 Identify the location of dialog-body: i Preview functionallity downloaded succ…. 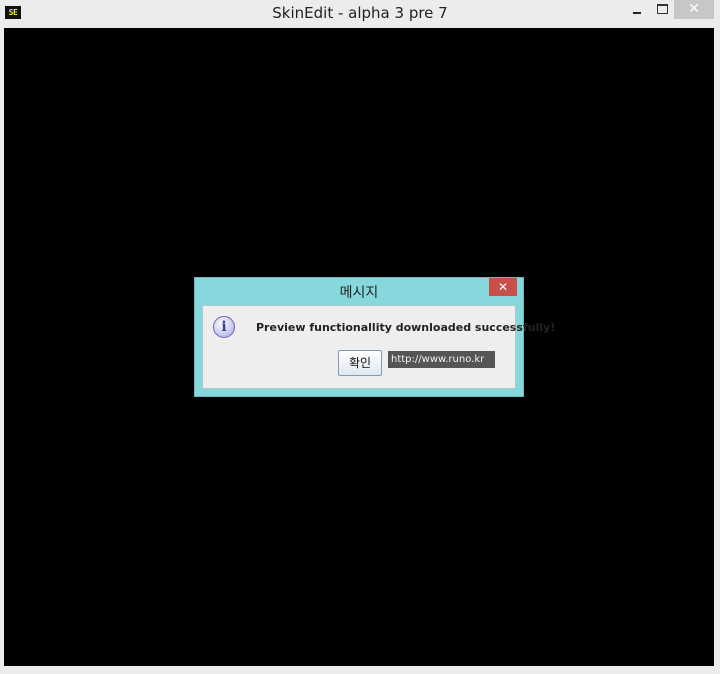
(378, 347).